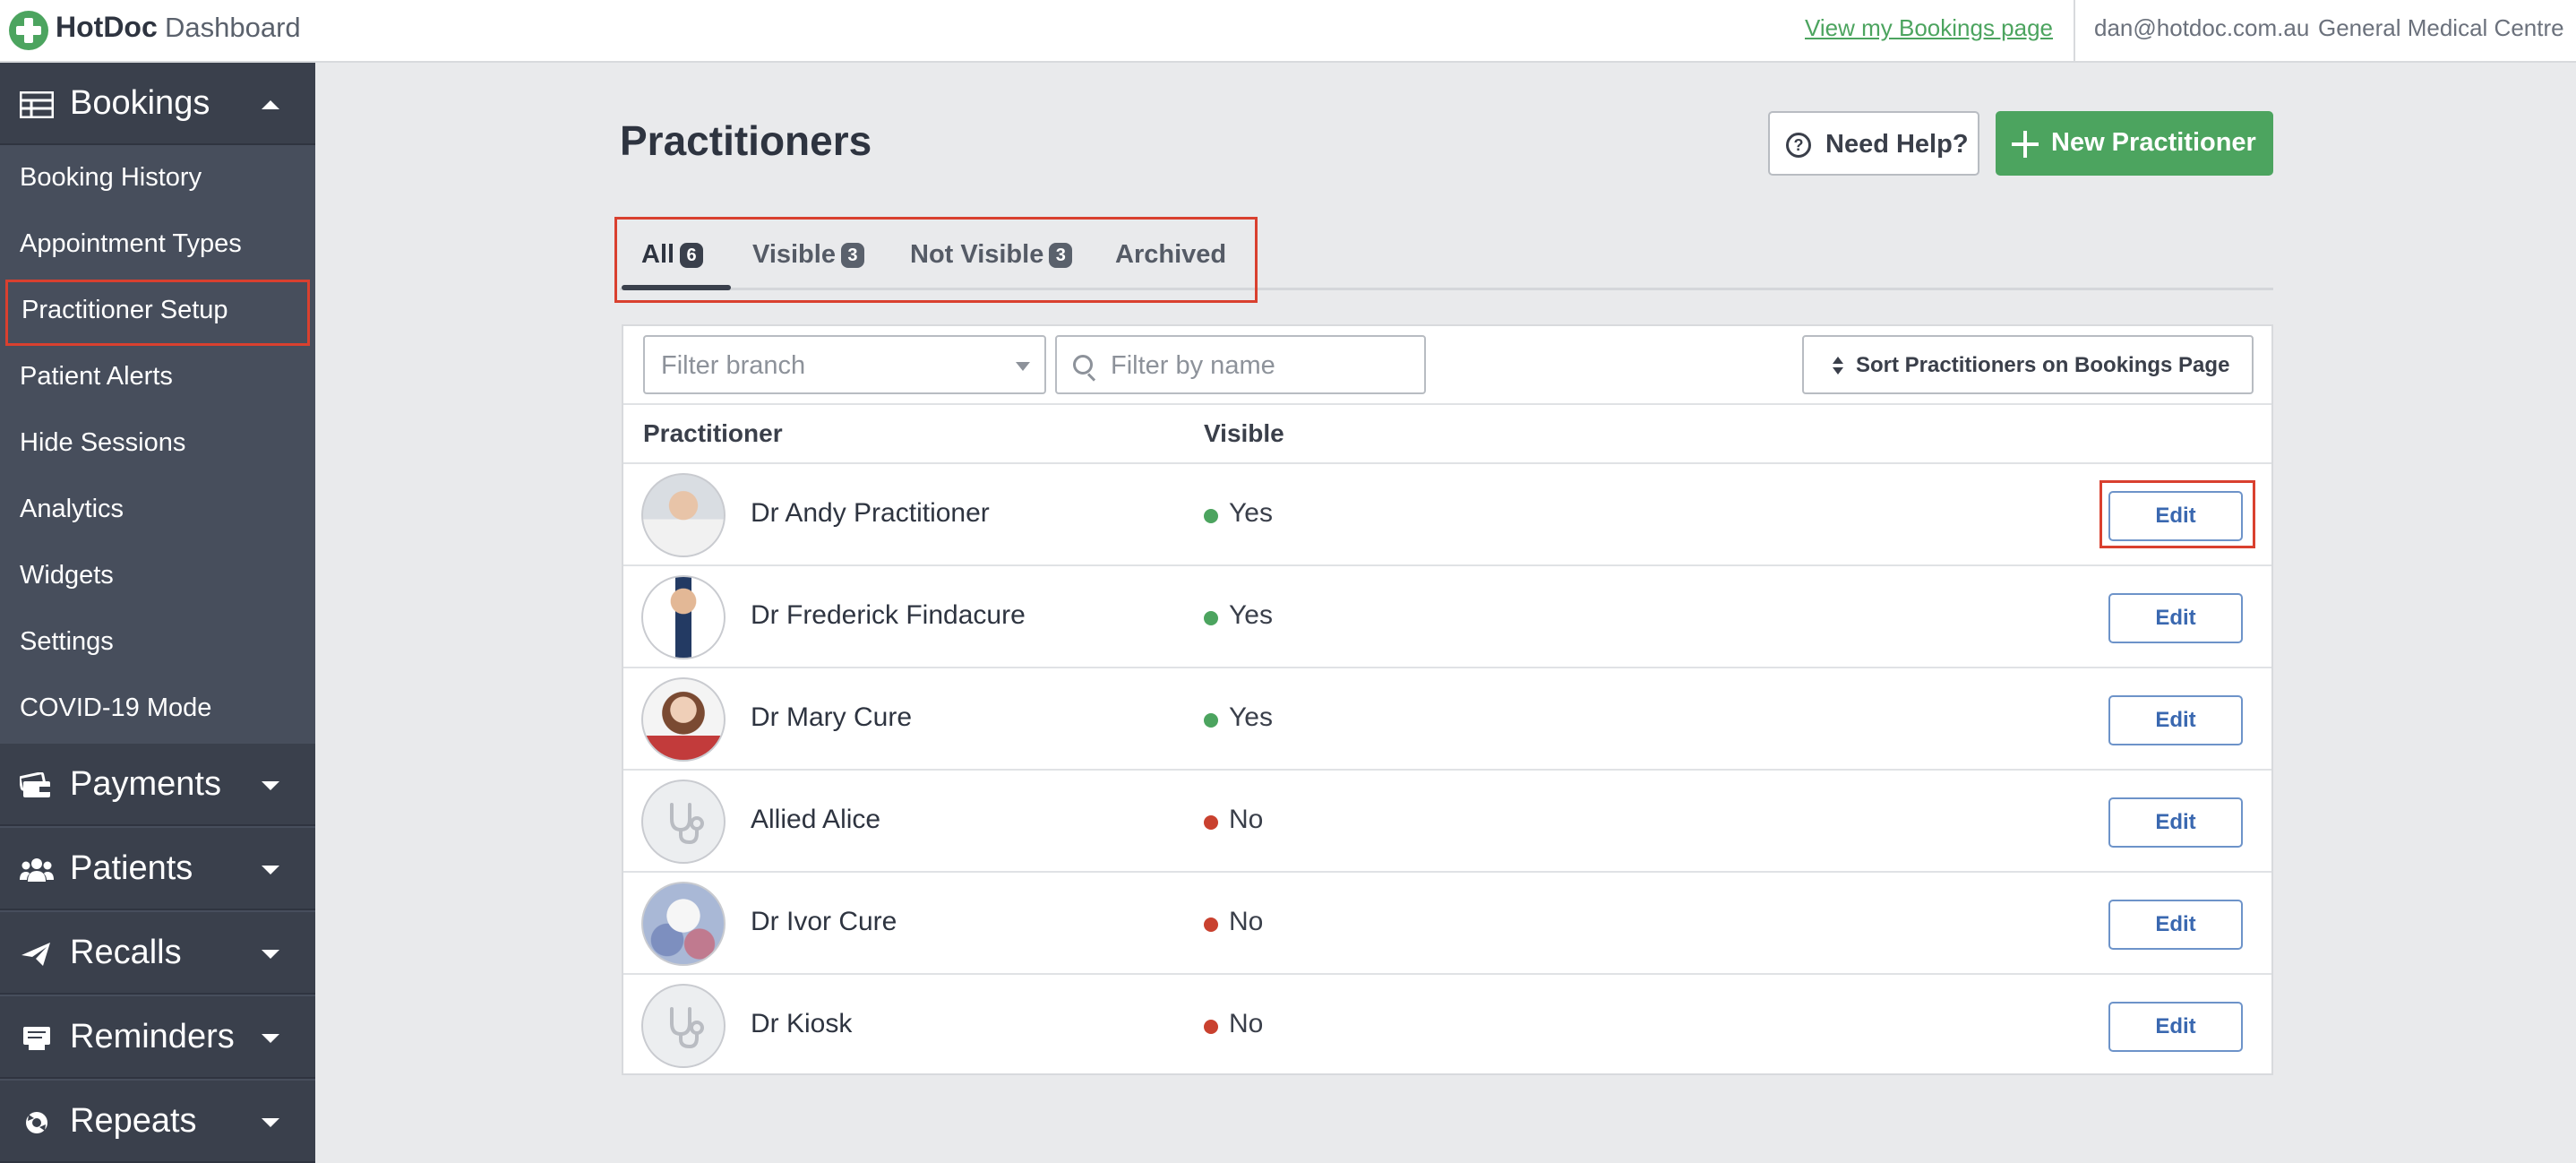  What do you see at coordinates (658, 254) in the screenshot?
I see `tab-label: All` at bounding box center [658, 254].